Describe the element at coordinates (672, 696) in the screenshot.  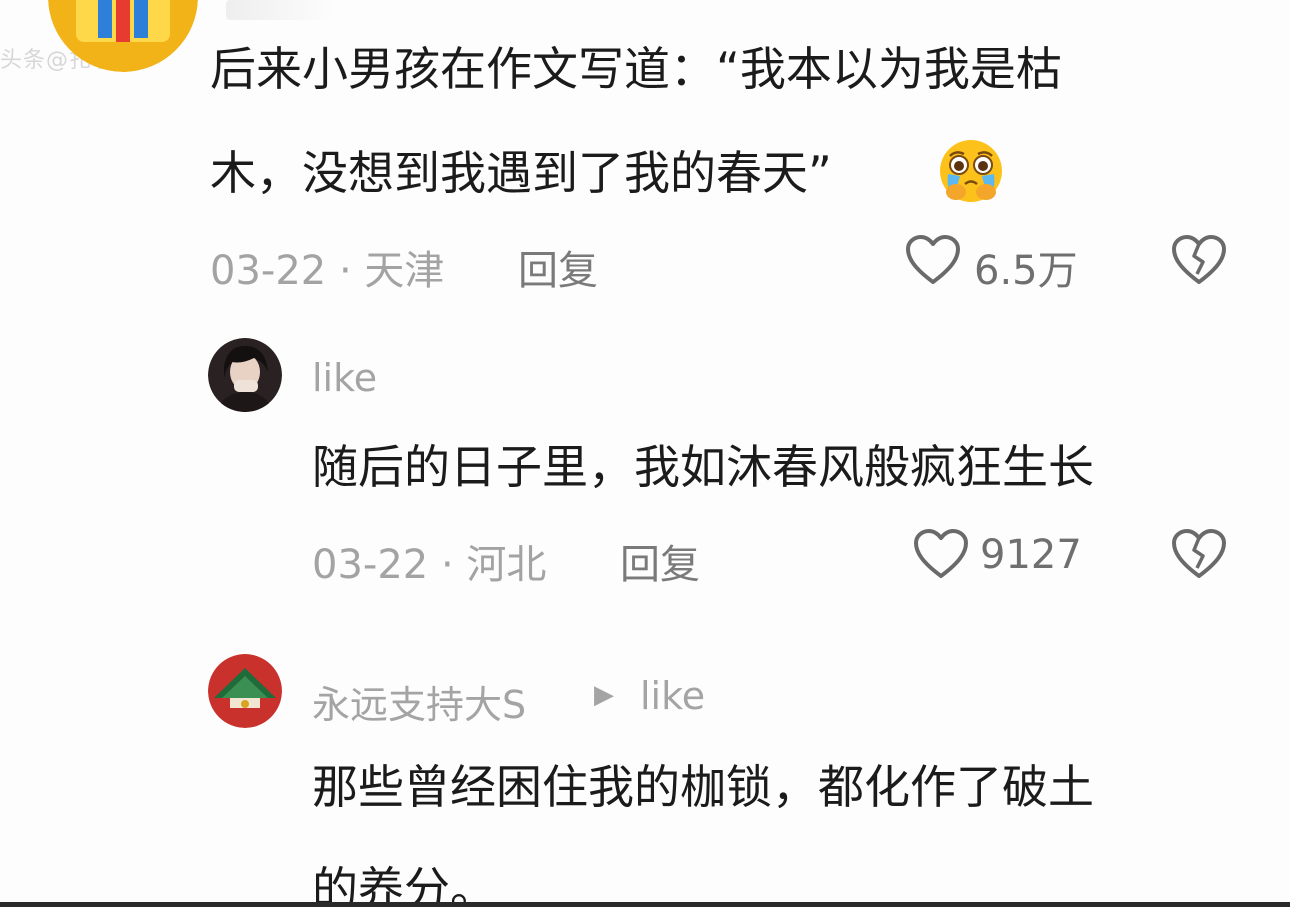
I see `reply-to-username: like` at that location.